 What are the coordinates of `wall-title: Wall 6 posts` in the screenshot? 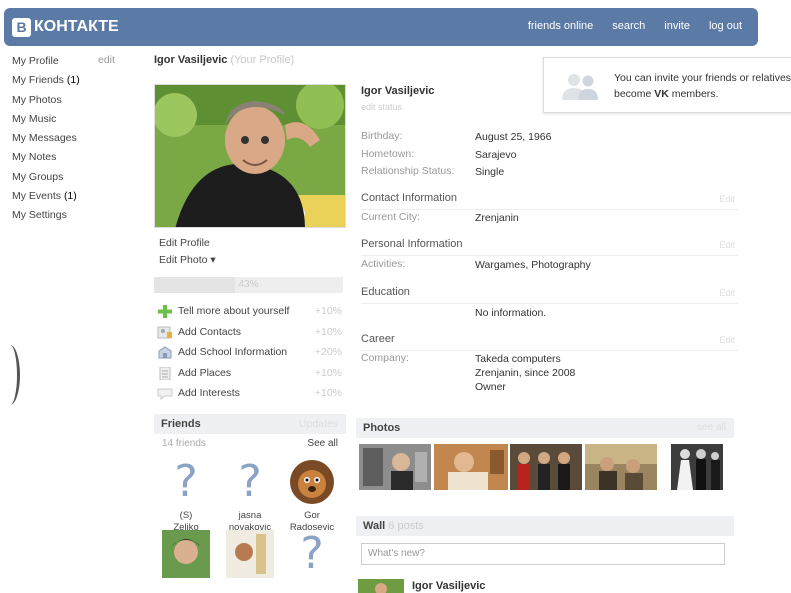 It's located at (393, 526).